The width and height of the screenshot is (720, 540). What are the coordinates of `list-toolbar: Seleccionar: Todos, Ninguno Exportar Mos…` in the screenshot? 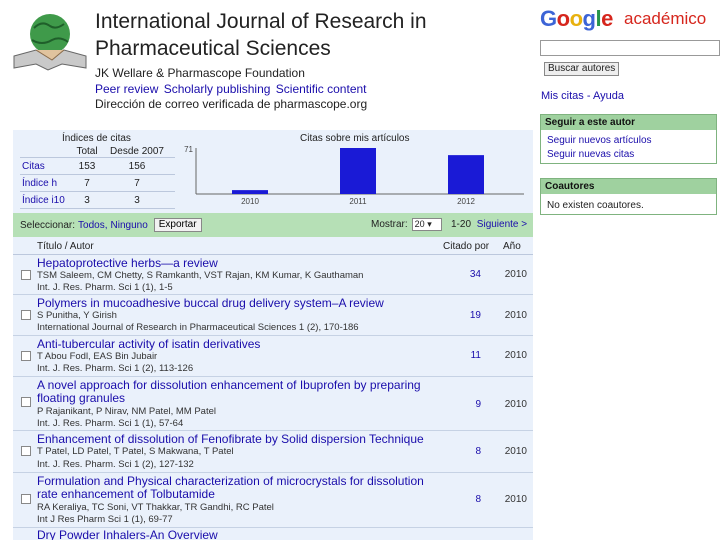 It's located at (273, 225).